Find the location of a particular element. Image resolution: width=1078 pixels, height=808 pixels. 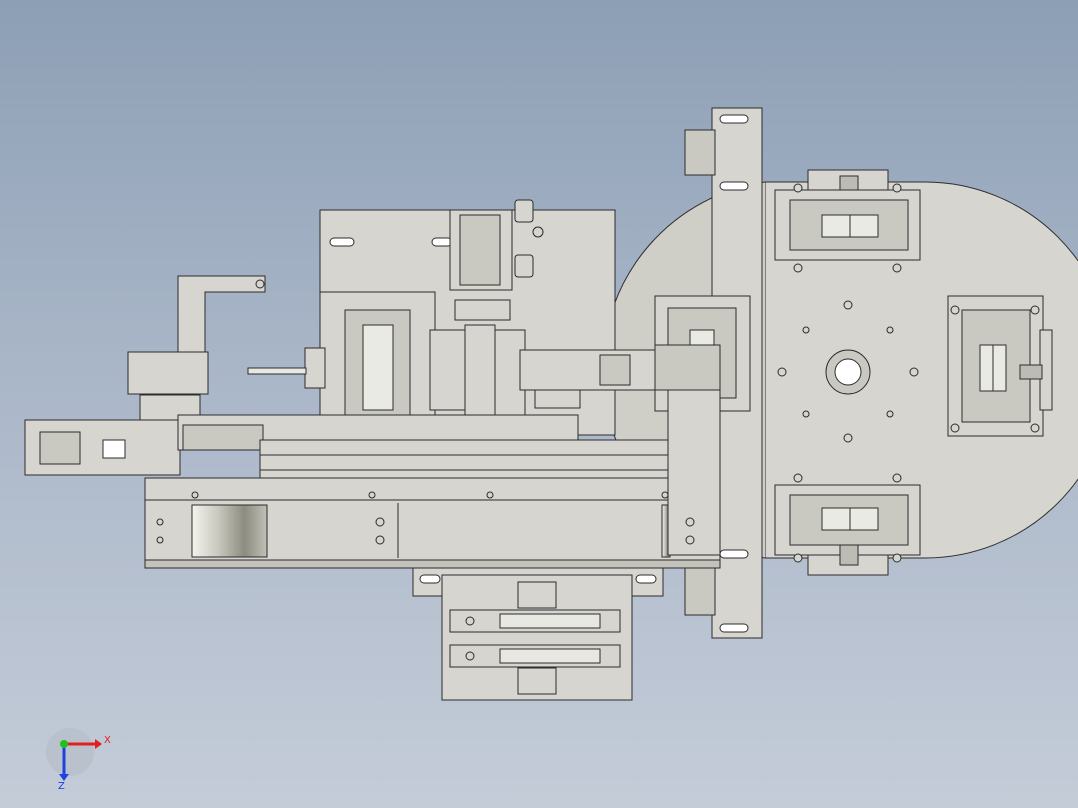

x-axis-label: X is located at coordinates (107, 740).